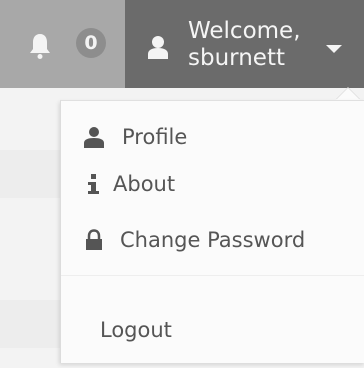 Image resolution: width=364 pixels, height=368 pixels. Describe the element at coordinates (236, 58) in the screenshot. I see `username: sburnett` at that location.